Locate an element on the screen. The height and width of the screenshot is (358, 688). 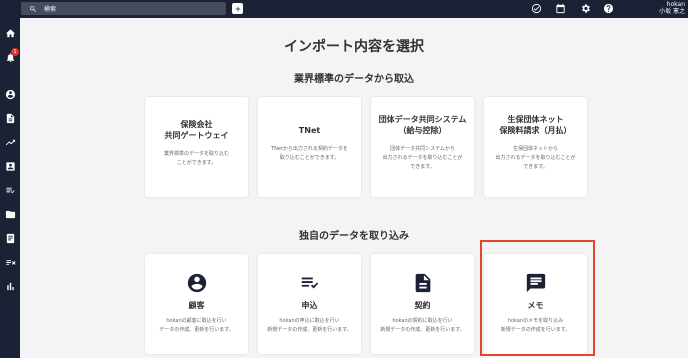
sidebar-item-customers is located at coordinates (10, 94).